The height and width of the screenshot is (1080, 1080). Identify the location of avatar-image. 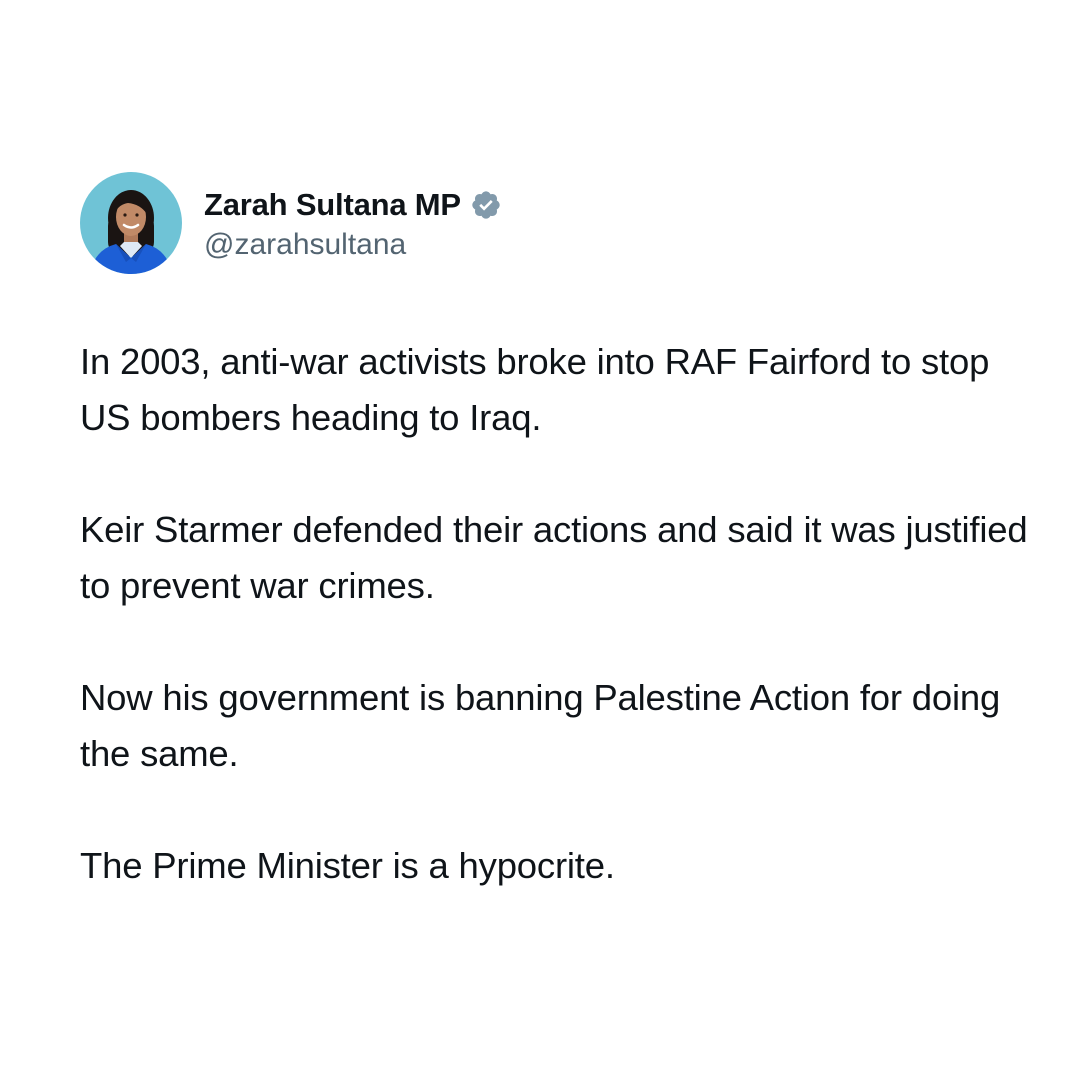
(131, 223).